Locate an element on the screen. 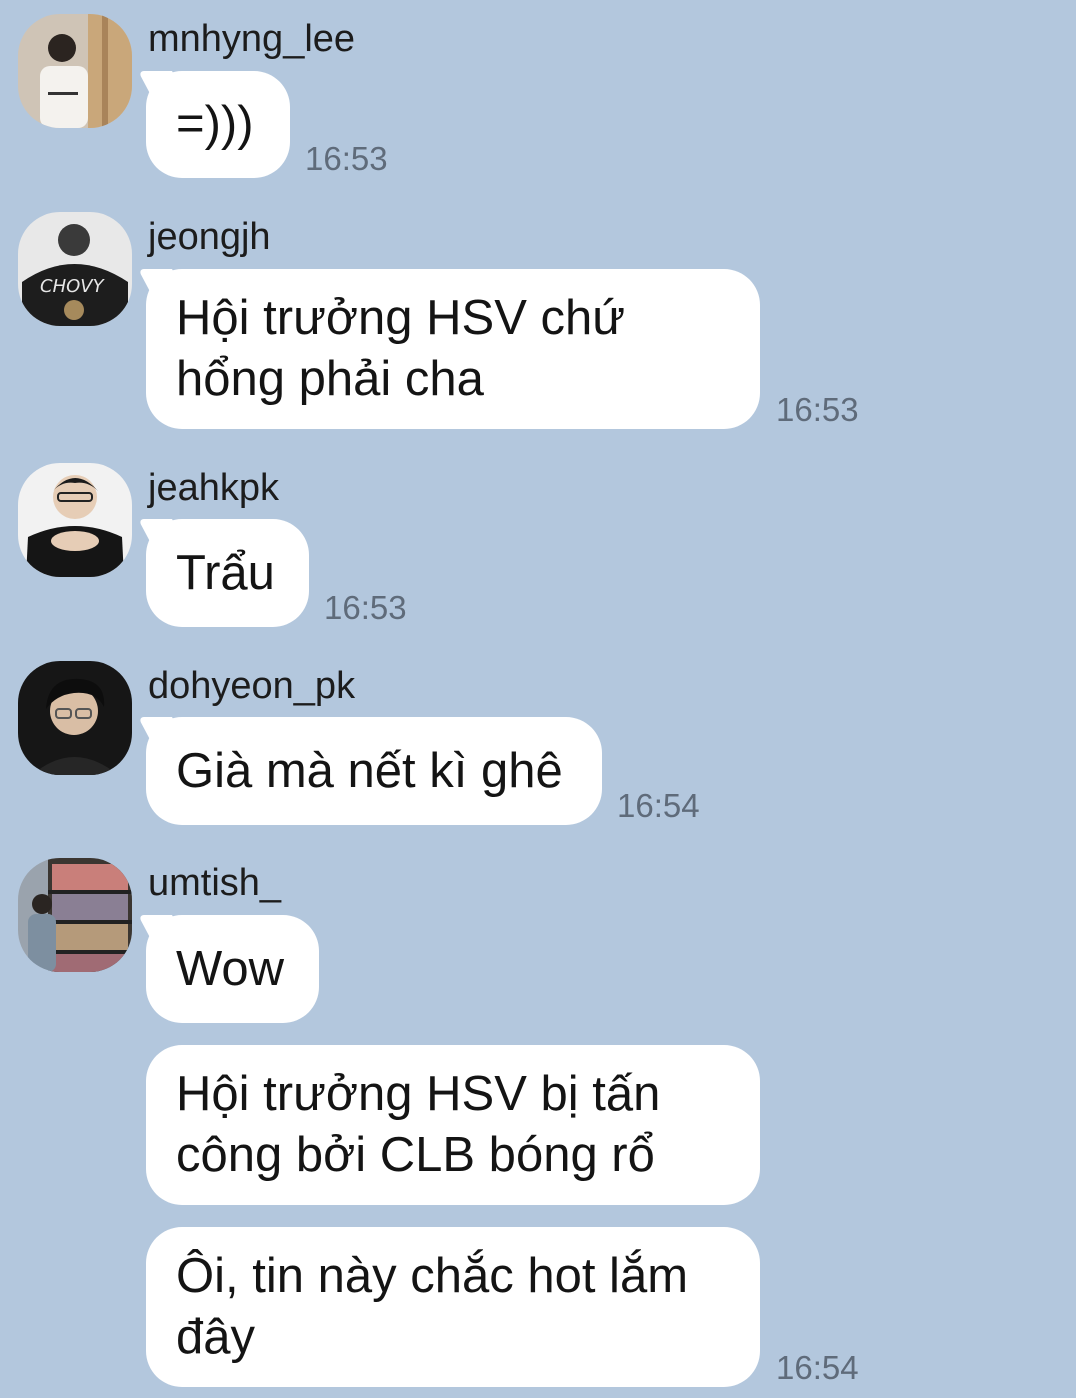 The width and height of the screenshot is (1076, 1398). avatar-jeahkpk is located at coordinates (75, 520).